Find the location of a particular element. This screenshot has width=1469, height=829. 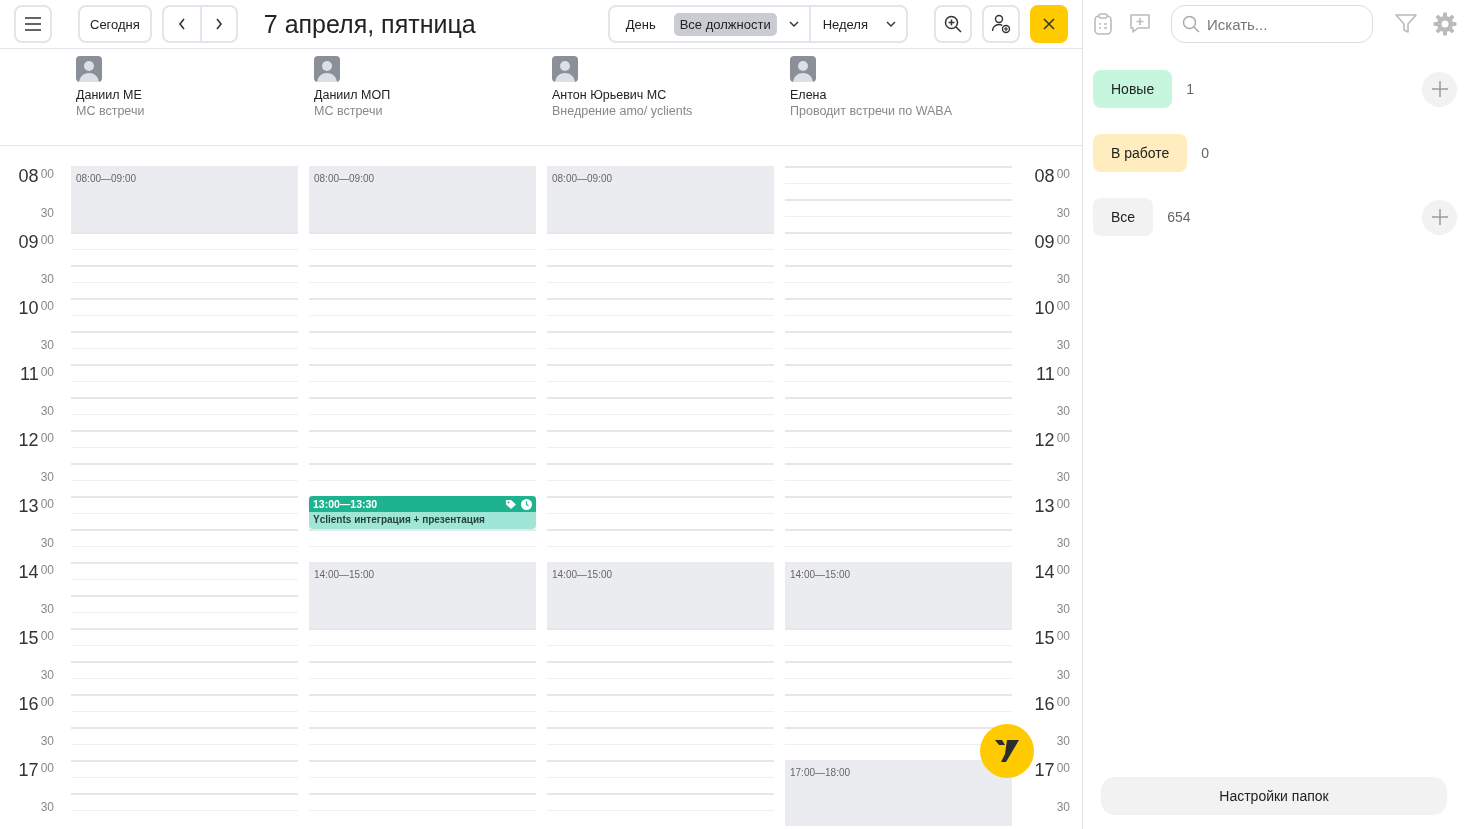

user-plus-icon is located at coordinates (1001, 24).